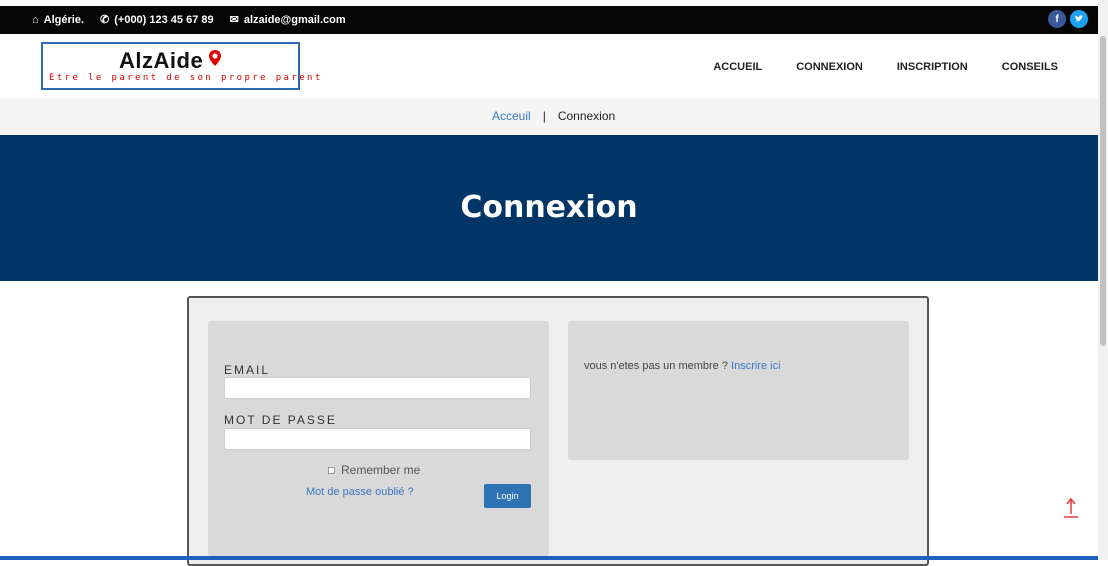 Image resolution: width=1108 pixels, height=566 pixels. What do you see at coordinates (738, 390) in the screenshot?
I see `signup-box: vous n'etes pas un membre ? Inscrire ici` at bounding box center [738, 390].